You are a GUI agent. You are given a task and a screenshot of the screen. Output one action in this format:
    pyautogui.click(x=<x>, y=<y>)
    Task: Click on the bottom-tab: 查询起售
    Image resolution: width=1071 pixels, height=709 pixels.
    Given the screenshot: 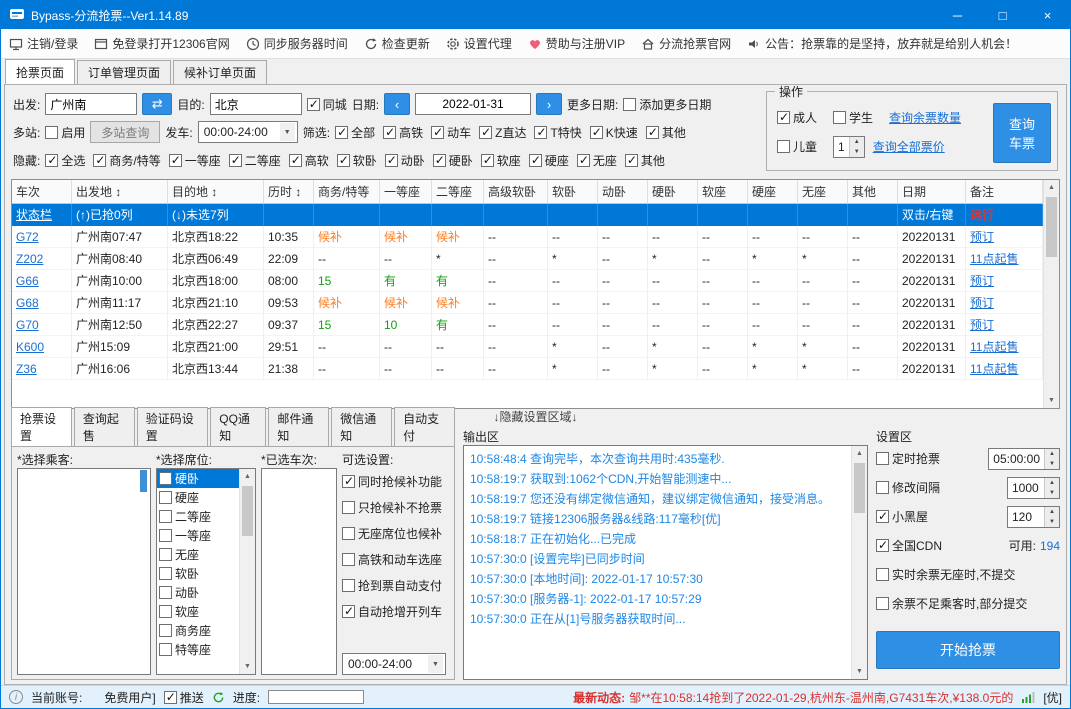 What is the action you would take?
    pyautogui.click(x=104, y=426)
    